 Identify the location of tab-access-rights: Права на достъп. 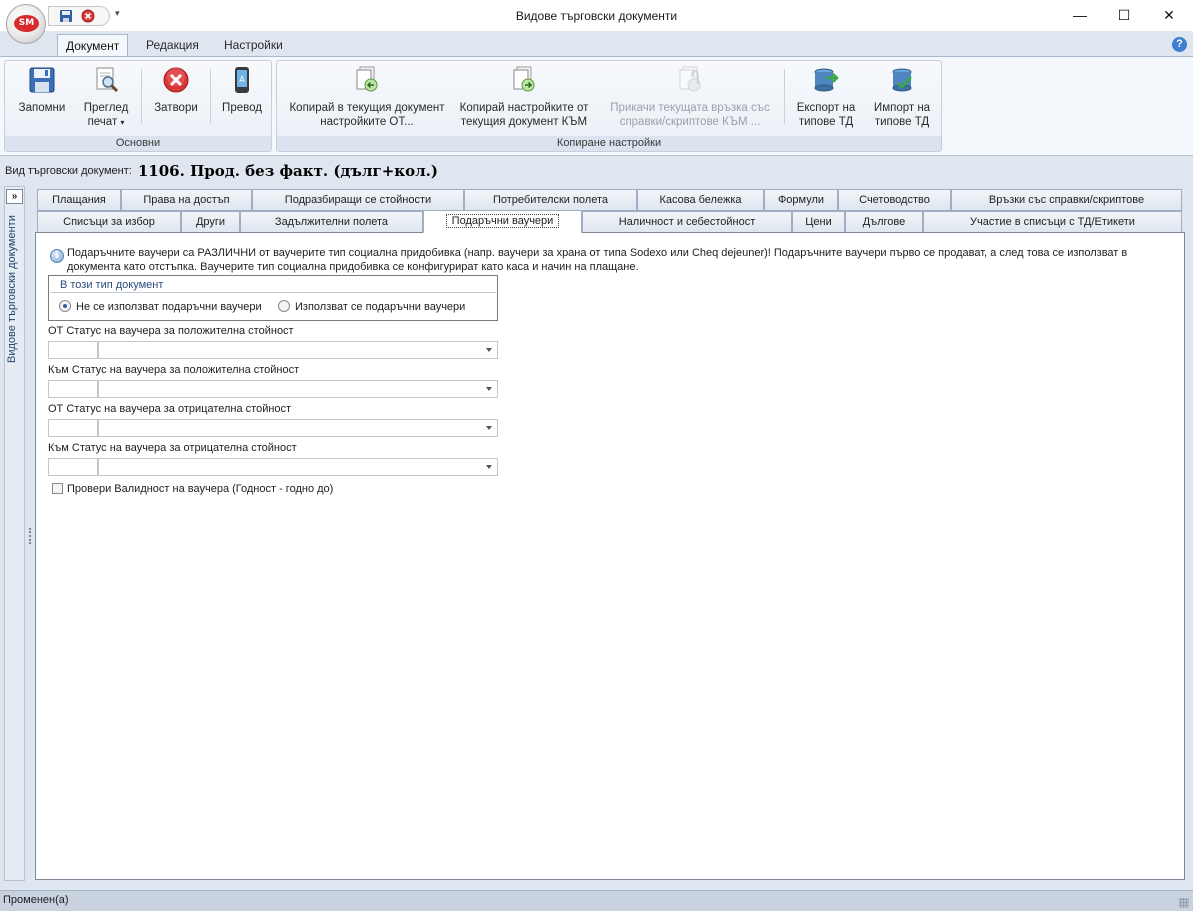
(186, 200).